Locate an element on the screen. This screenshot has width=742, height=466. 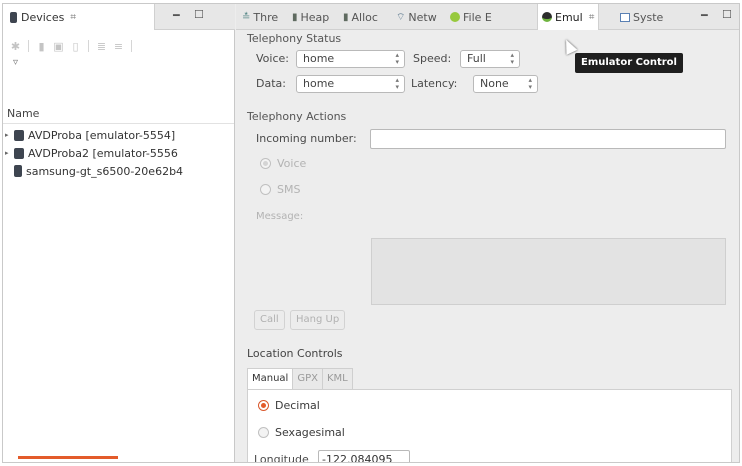
alloc-icon: ▮ is located at coordinates (346, 17).